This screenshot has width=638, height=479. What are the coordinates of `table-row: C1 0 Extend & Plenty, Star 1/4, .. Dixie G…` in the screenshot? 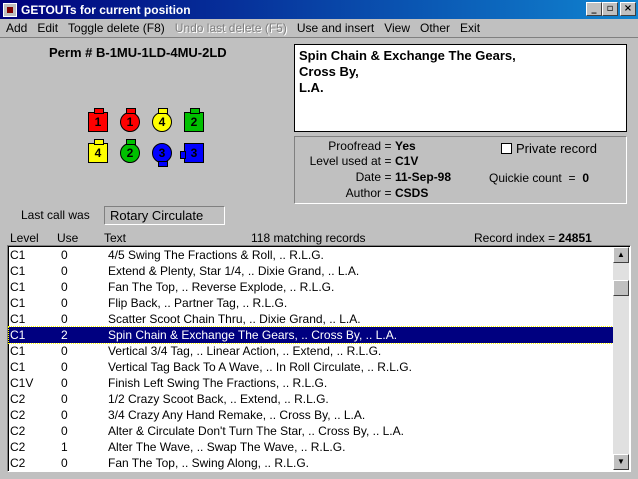 It's located at (312, 271).